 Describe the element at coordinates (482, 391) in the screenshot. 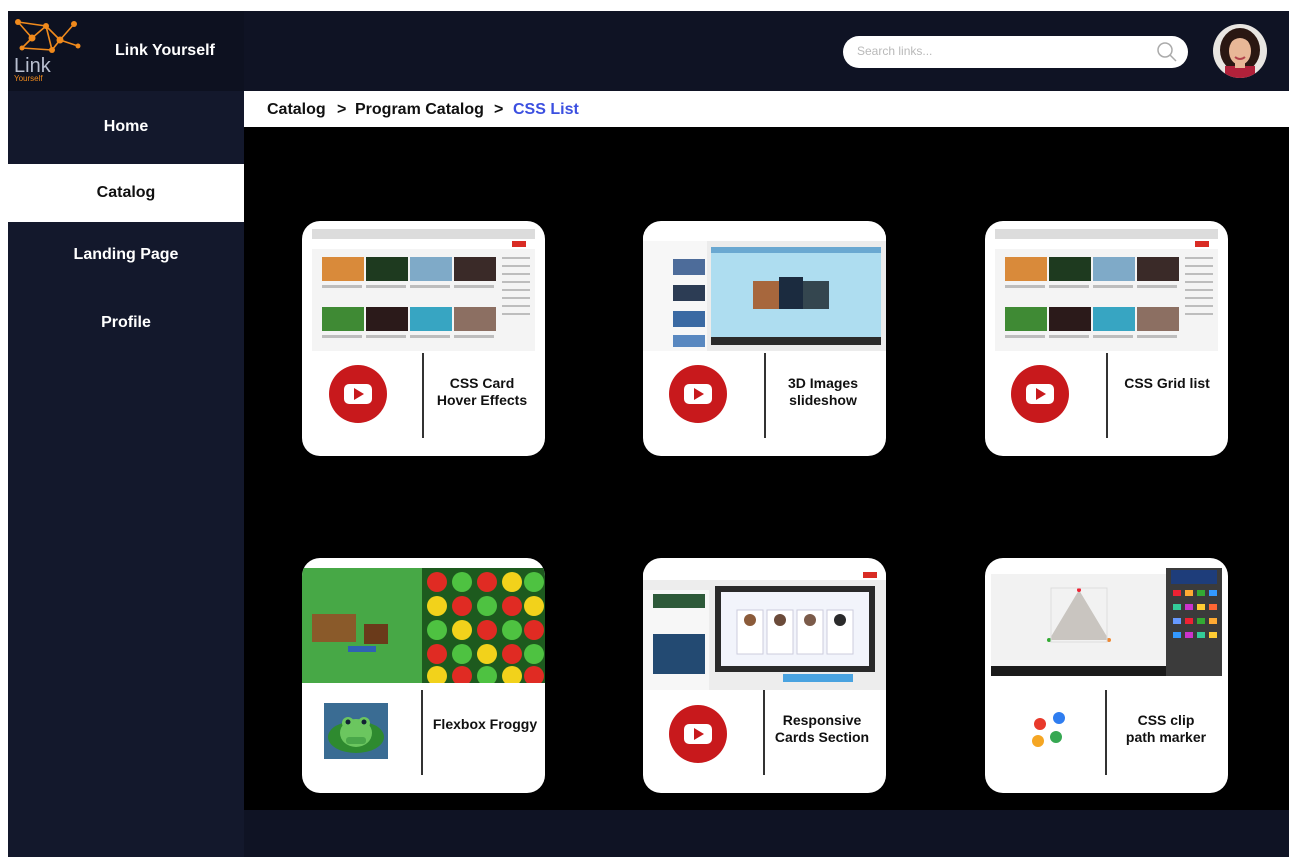

I see `card-title: CSS Card Hover Effects` at that location.